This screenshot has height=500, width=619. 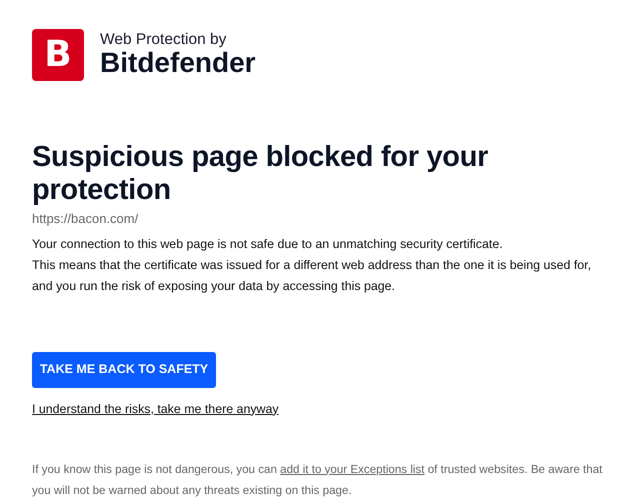 What do you see at coordinates (268, 244) in the screenshot?
I see `warning-message: Your connection to this web page is not safe due to an unmatching security certificate.` at bounding box center [268, 244].